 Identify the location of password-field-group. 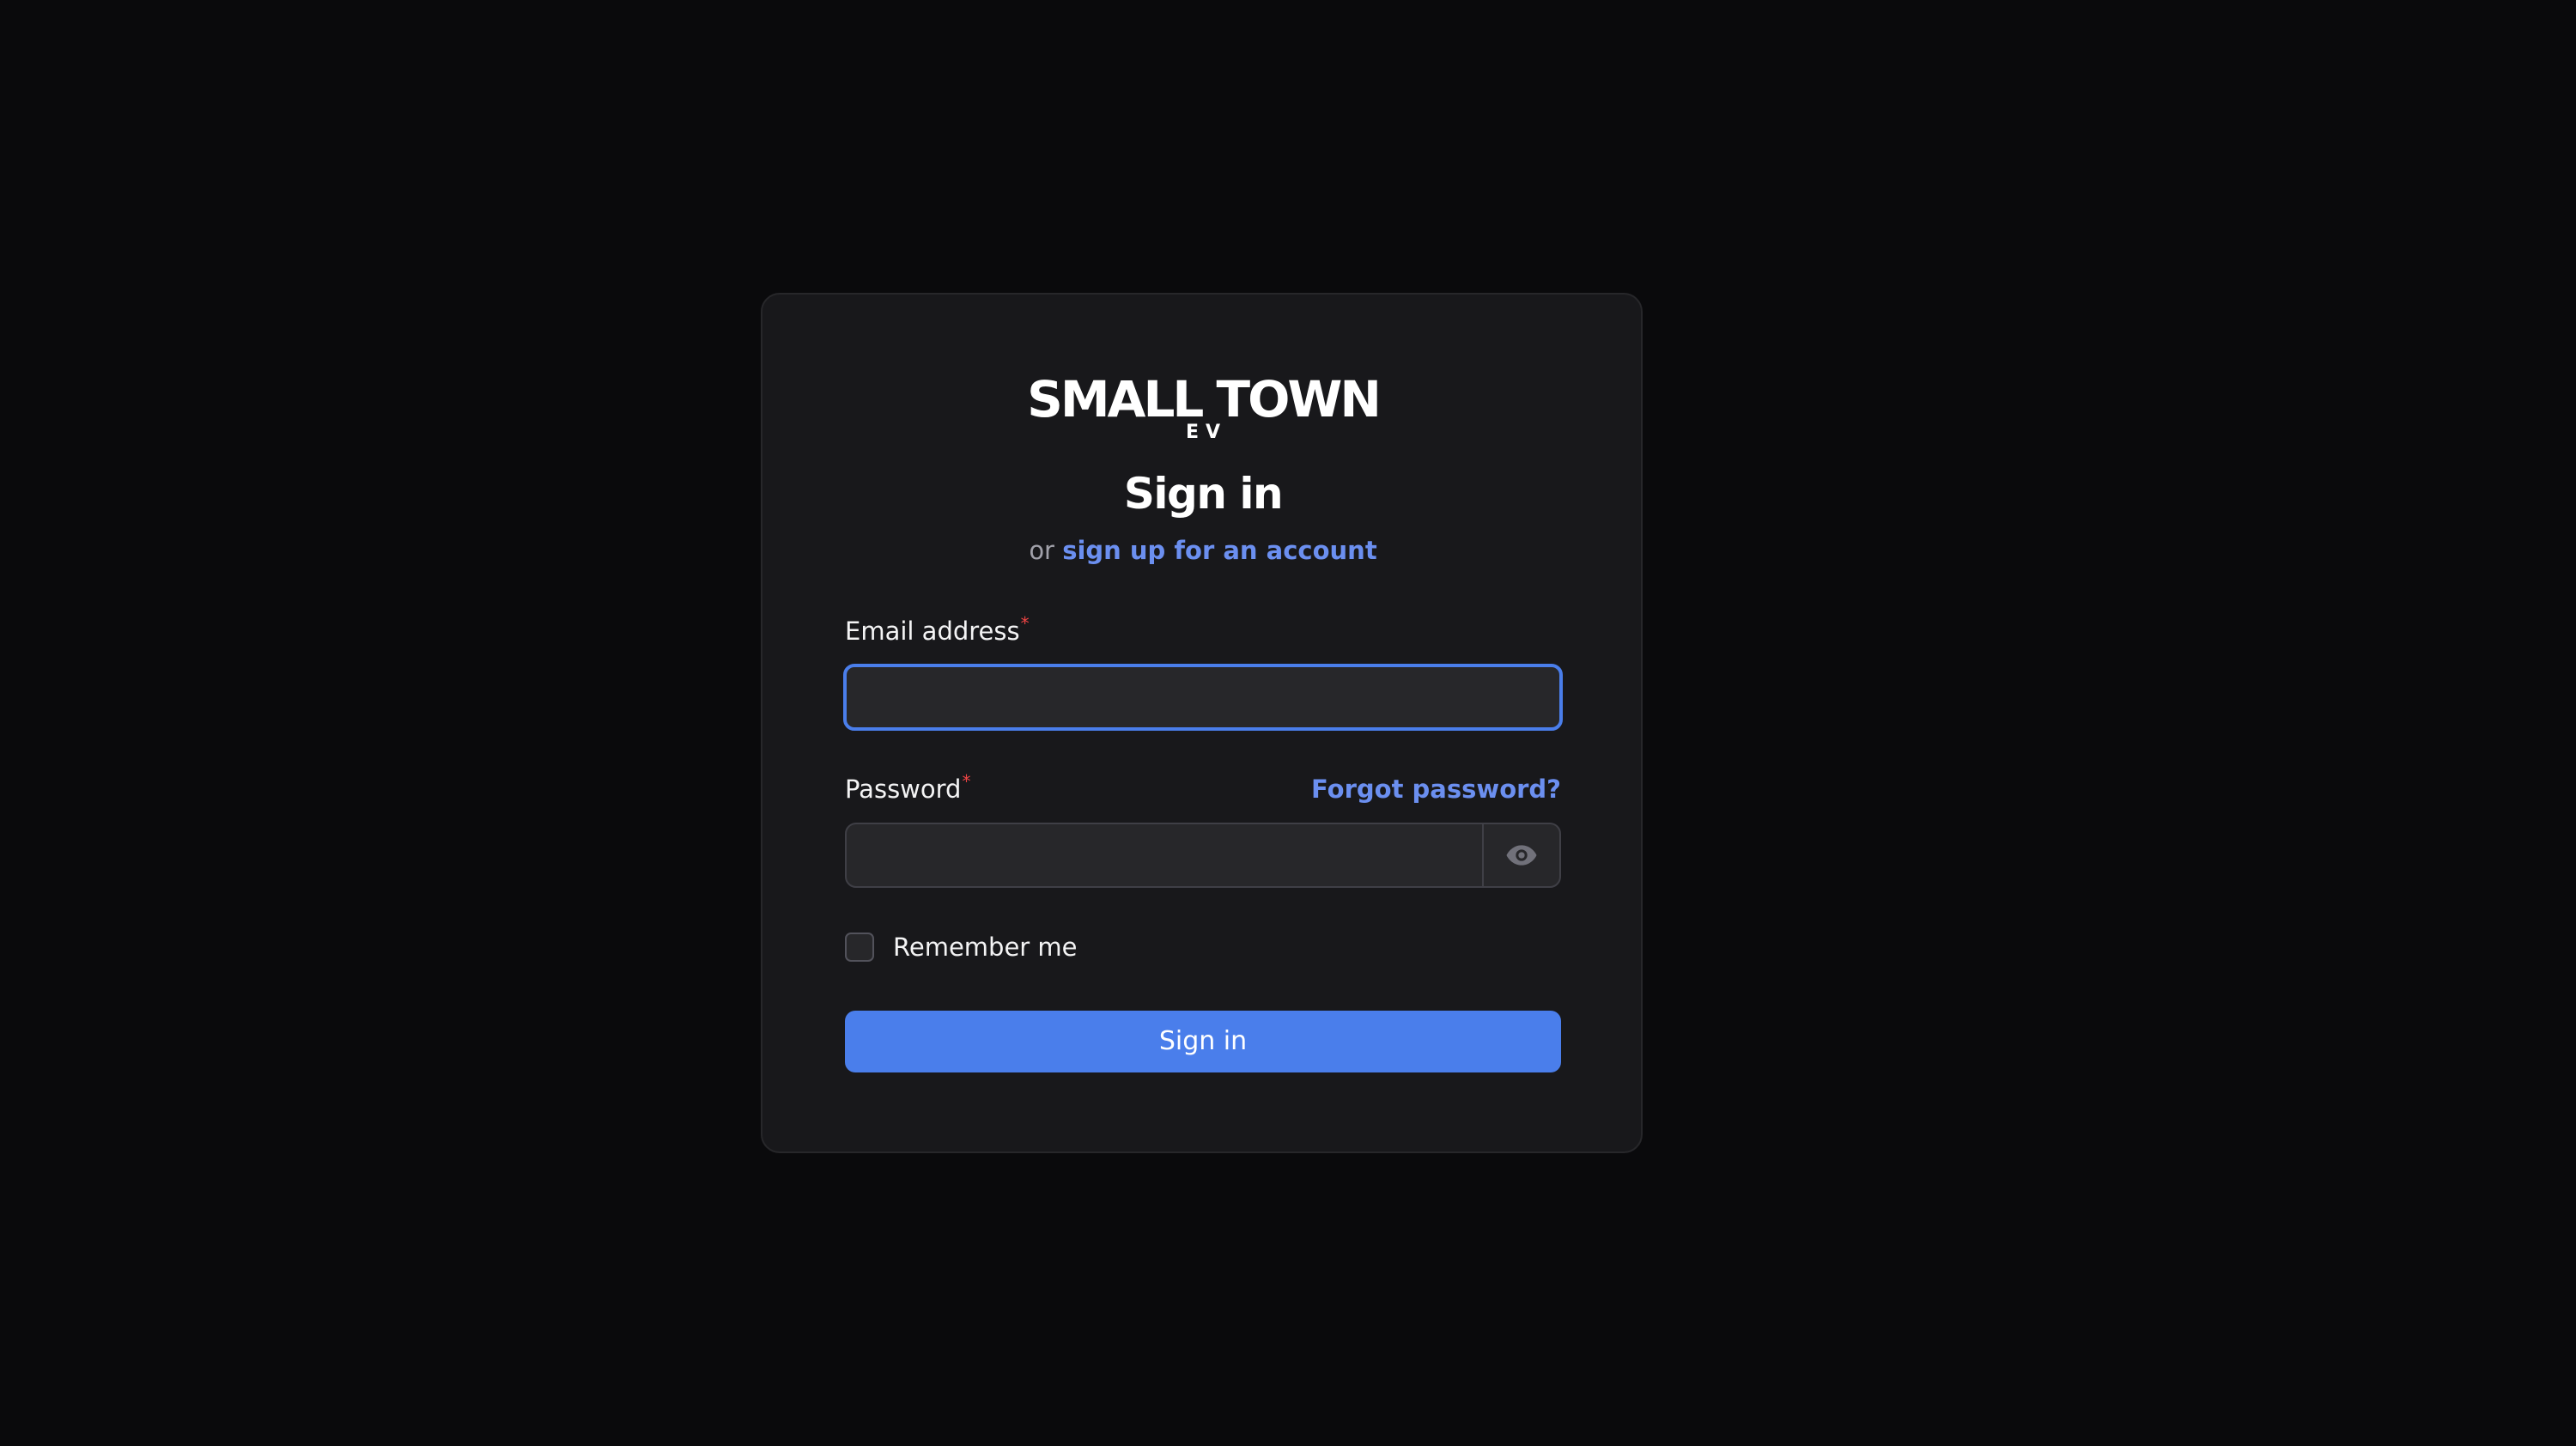
(1203, 855).